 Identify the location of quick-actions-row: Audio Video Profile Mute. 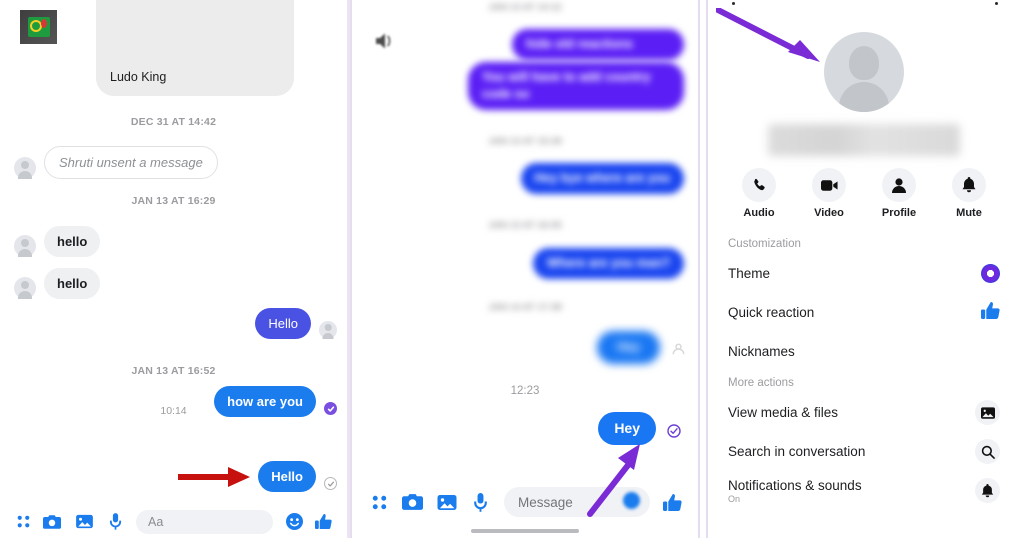
(864, 193).